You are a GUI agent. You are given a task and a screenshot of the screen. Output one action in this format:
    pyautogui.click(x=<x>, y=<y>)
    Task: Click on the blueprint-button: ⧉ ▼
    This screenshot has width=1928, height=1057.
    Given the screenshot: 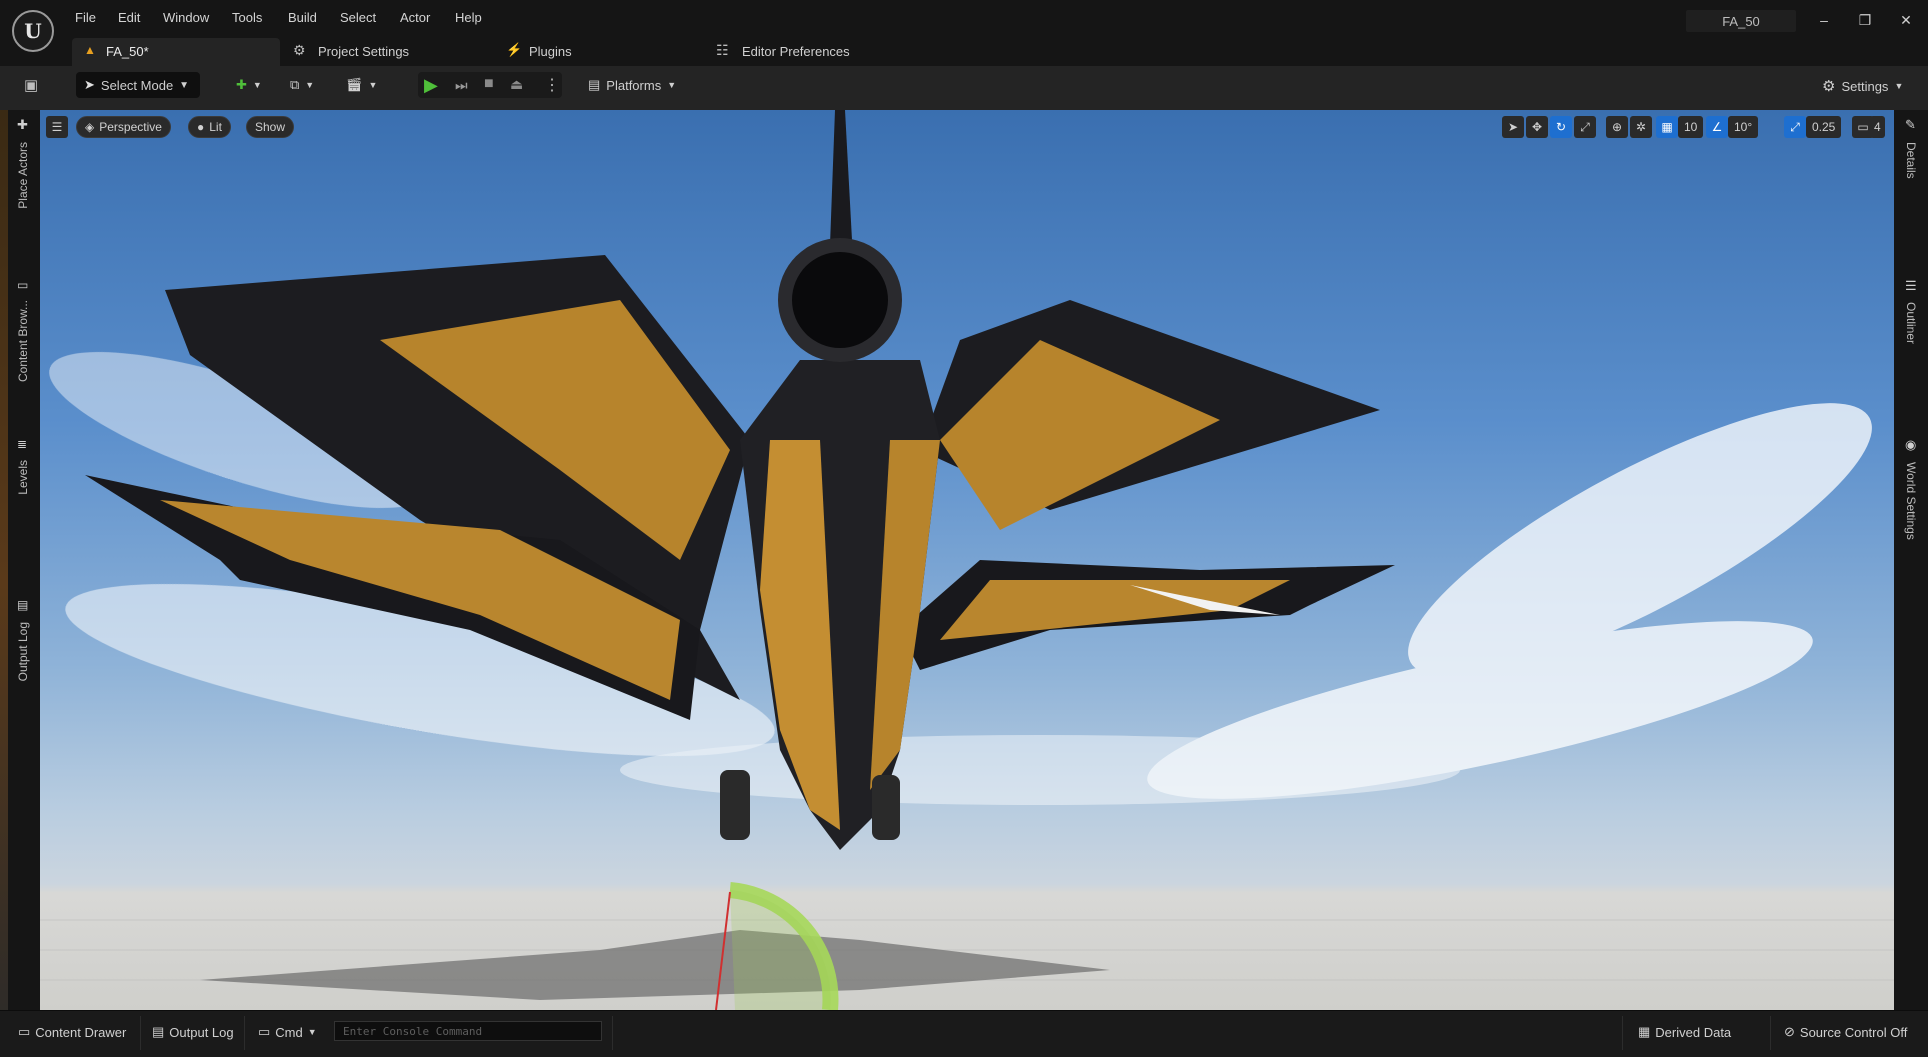 What is the action you would take?
    pyautogui.click(x=302, y=85)
    